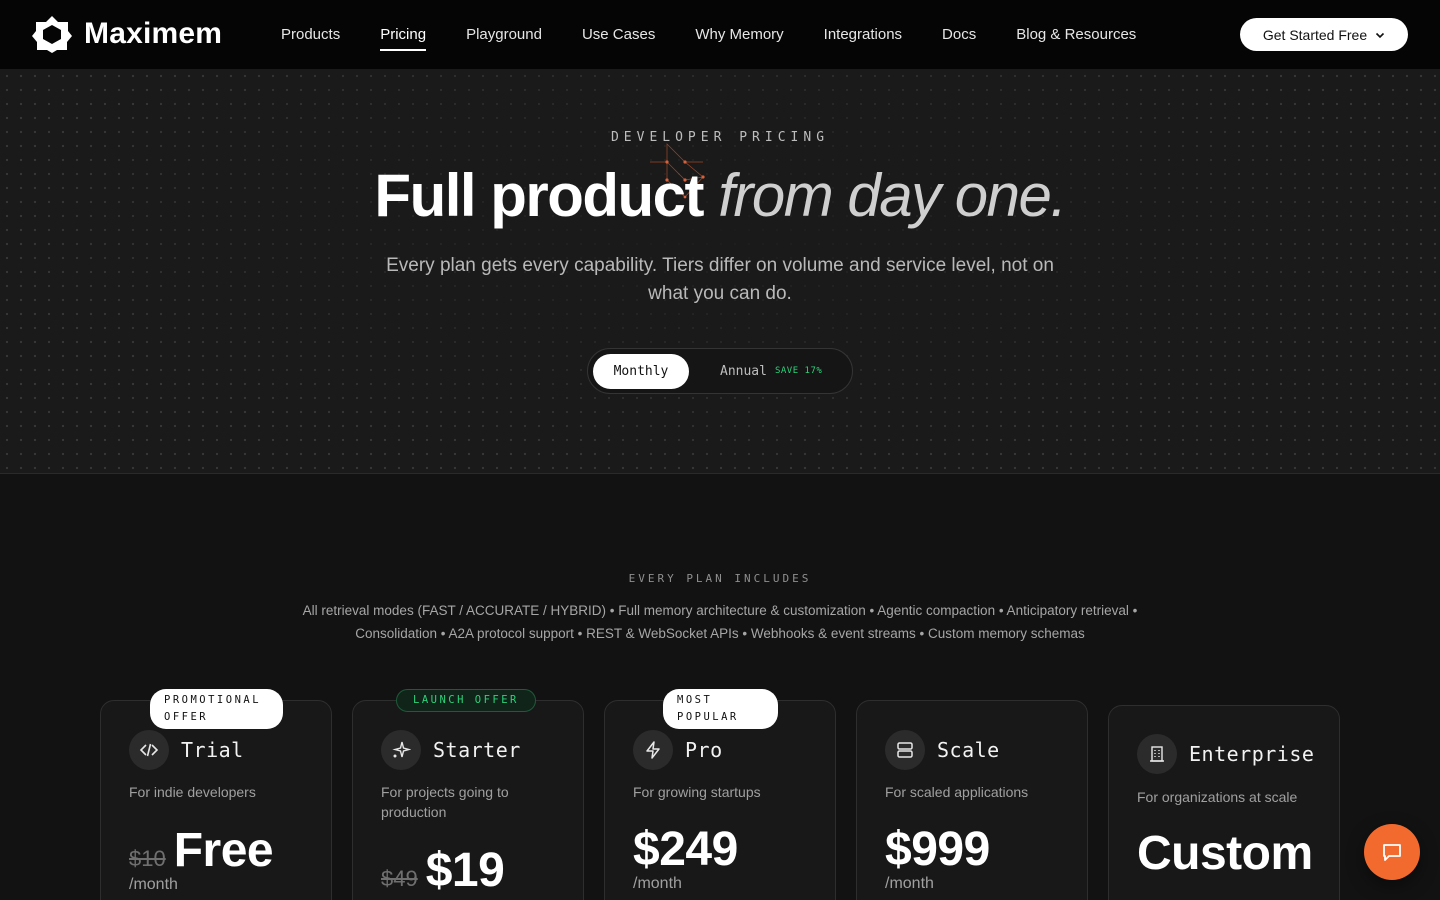 The image size is (1440, 900). Describe the element at coordinates (892, 195) in the screenshot. I see `headline-italic: from day one.` at that location.